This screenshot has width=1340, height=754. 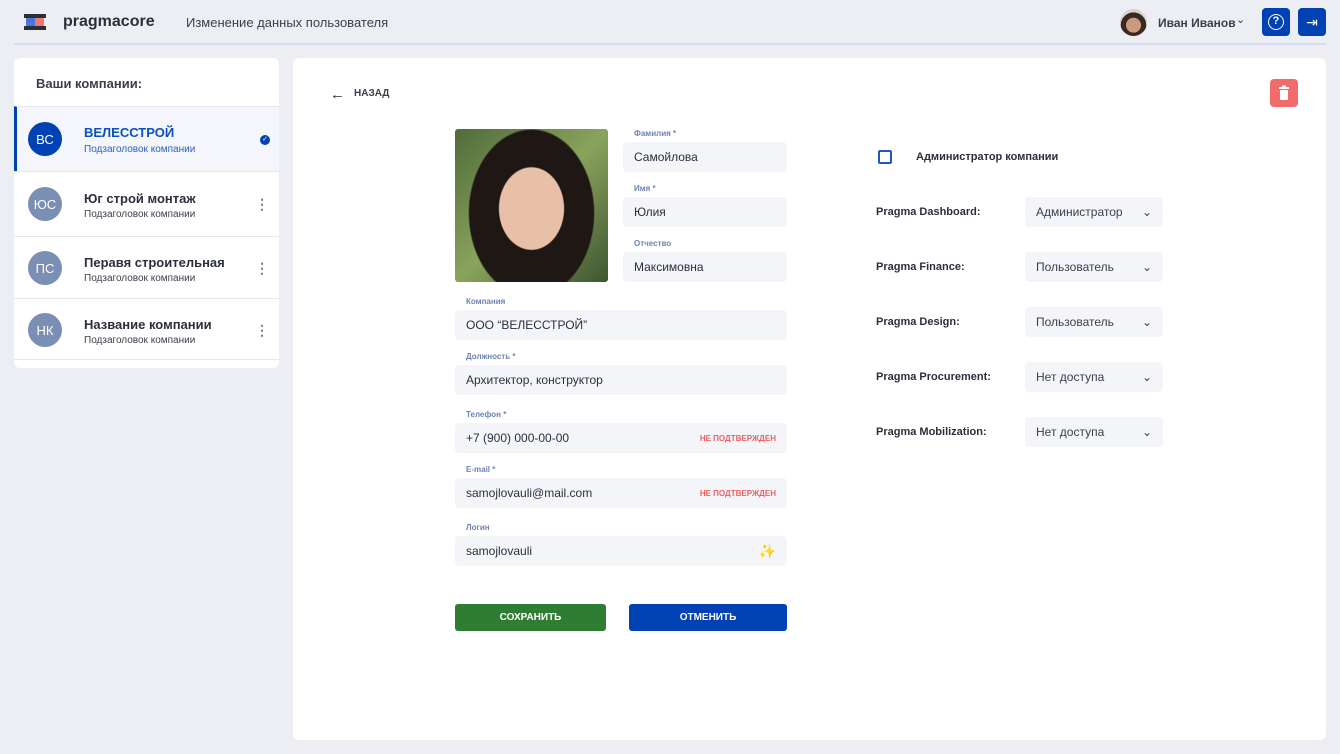 I want to click on header-divider, so click(x=670, y=44).